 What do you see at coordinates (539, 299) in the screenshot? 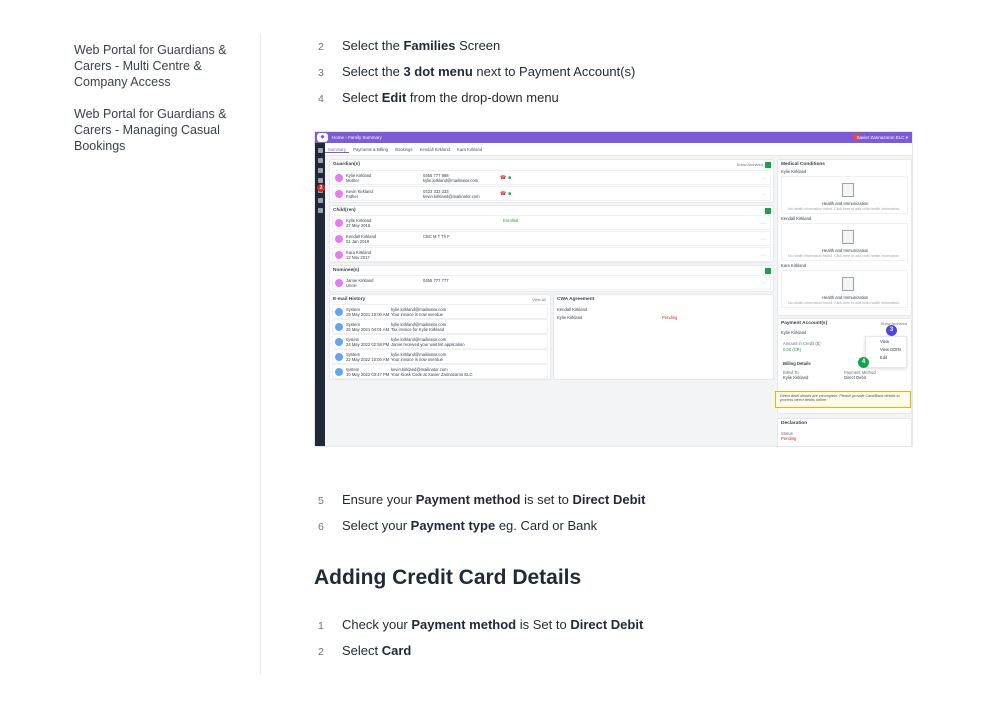
I see `view-all-link: View All` at bounding box center [539, 299].